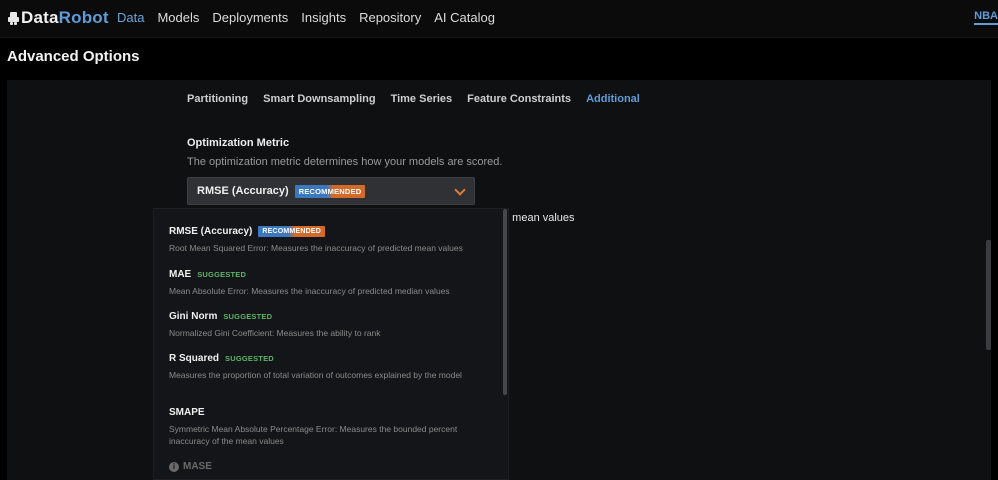  What do you see at coordinates (986, 17) in the screenshot?
I see `project-name-link: NBA` at bounding box center [986, 17].